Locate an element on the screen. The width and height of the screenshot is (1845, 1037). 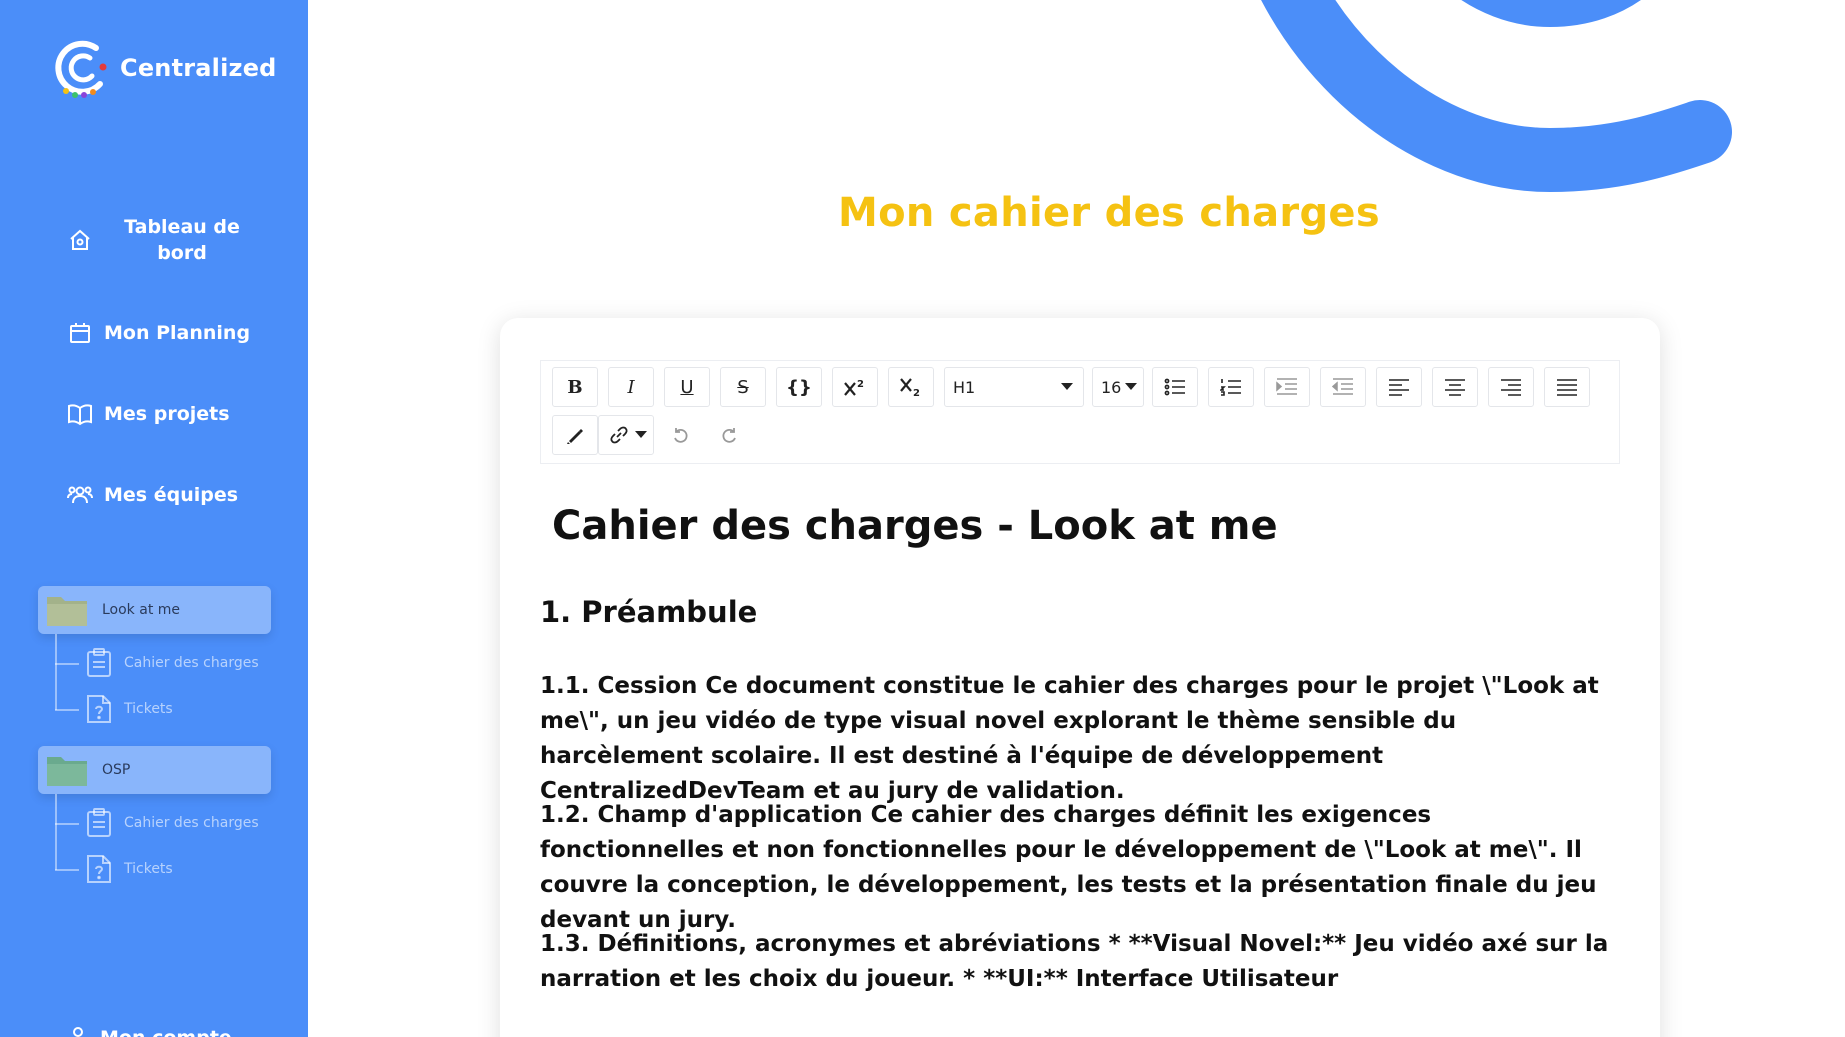
section-heading: 1. Préambule is located at coordinates (649, 612).